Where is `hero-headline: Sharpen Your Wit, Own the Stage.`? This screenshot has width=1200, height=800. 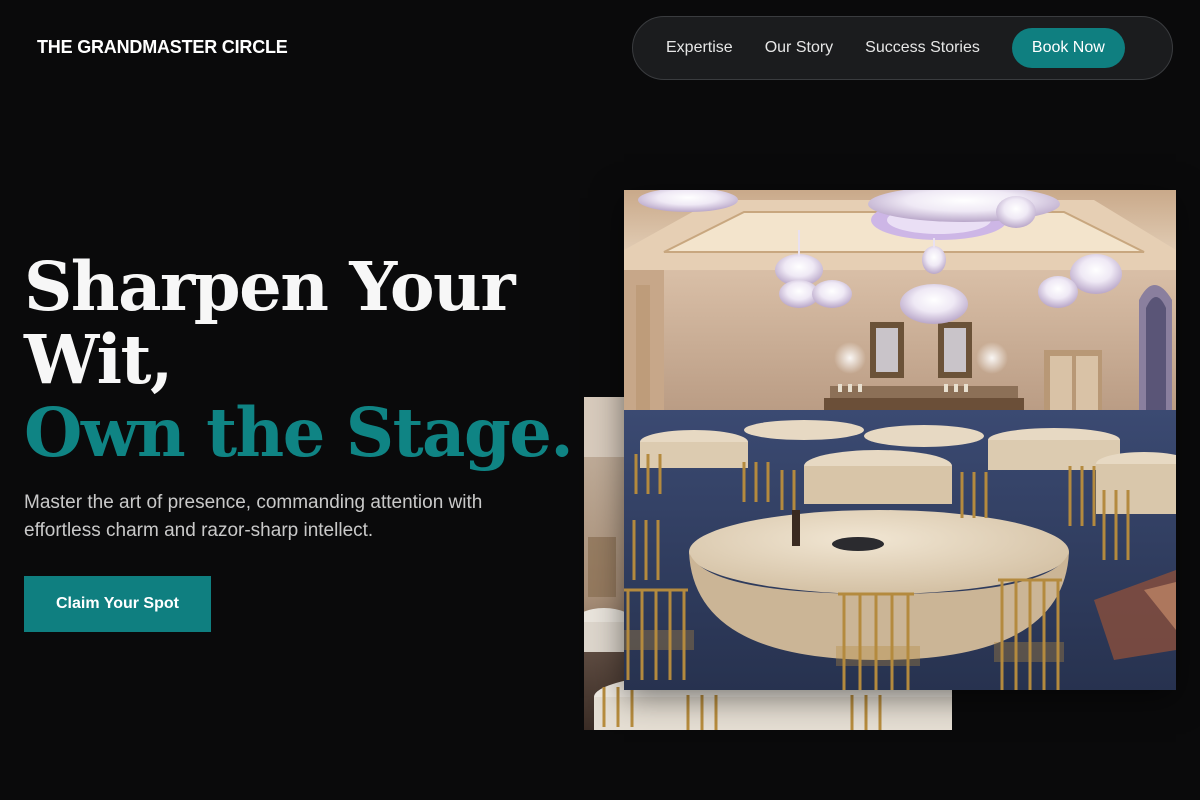 hero-headline: Sharpen Your Wit, Own the Stage. is located at coordinates (299, 359).